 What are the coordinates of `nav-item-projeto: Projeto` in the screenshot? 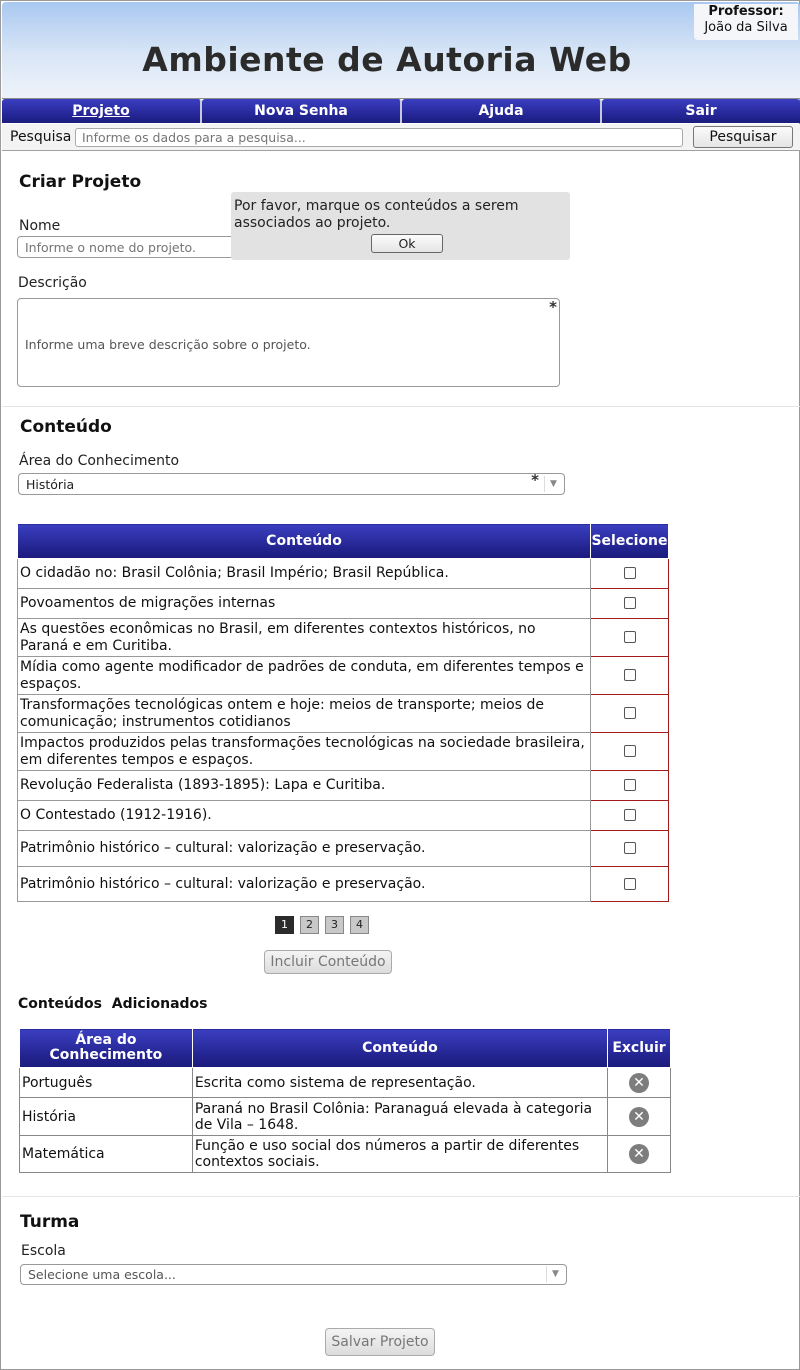 It's located at (102, 111).